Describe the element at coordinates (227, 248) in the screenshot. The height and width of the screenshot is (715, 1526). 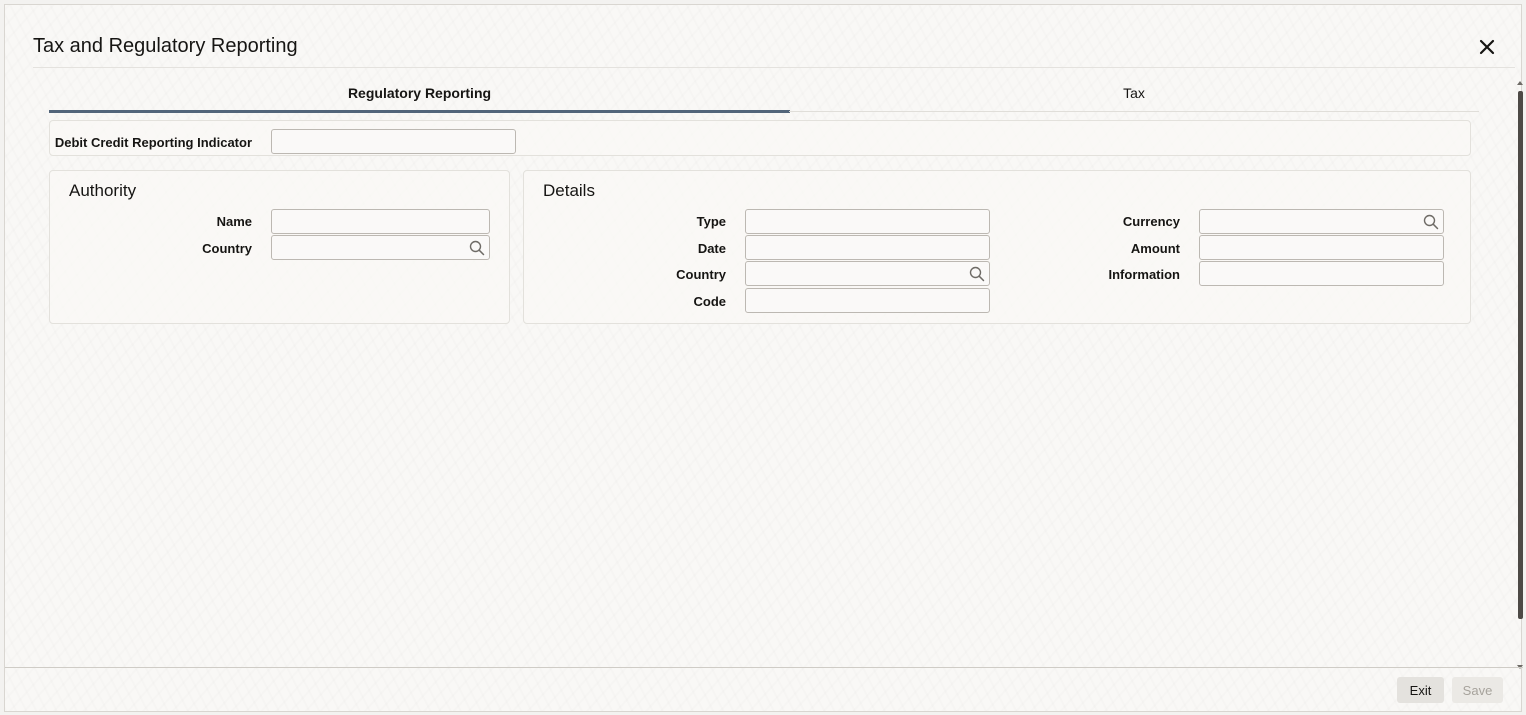
I see `authority-country-label: Country` at that location.